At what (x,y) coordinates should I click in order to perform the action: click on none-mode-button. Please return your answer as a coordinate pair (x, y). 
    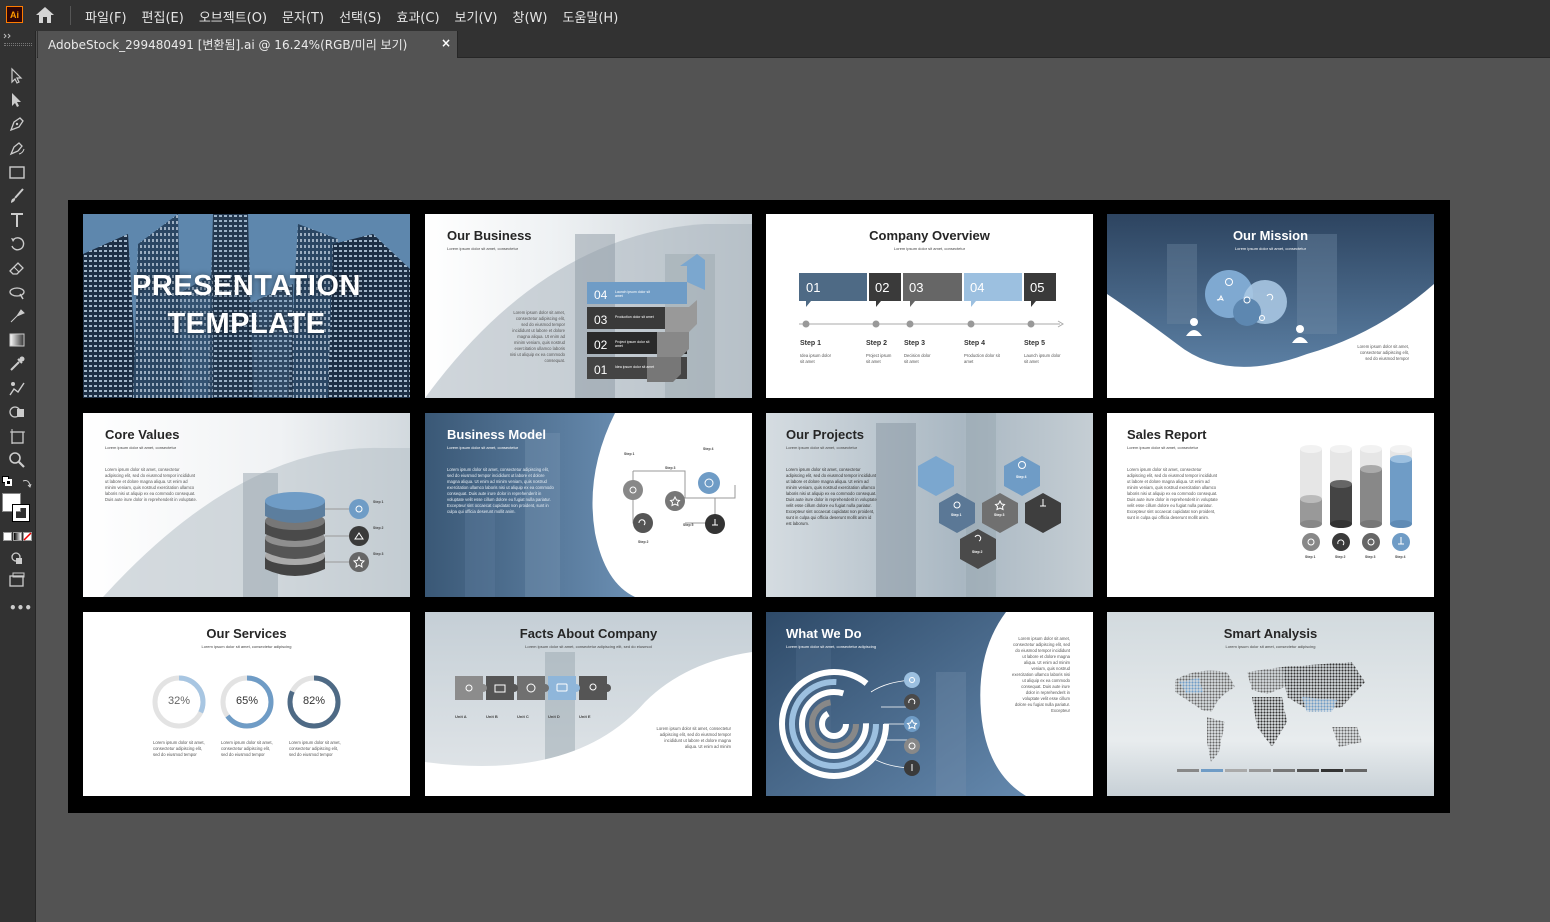
    Looking at the image, I should click on (27, 536).